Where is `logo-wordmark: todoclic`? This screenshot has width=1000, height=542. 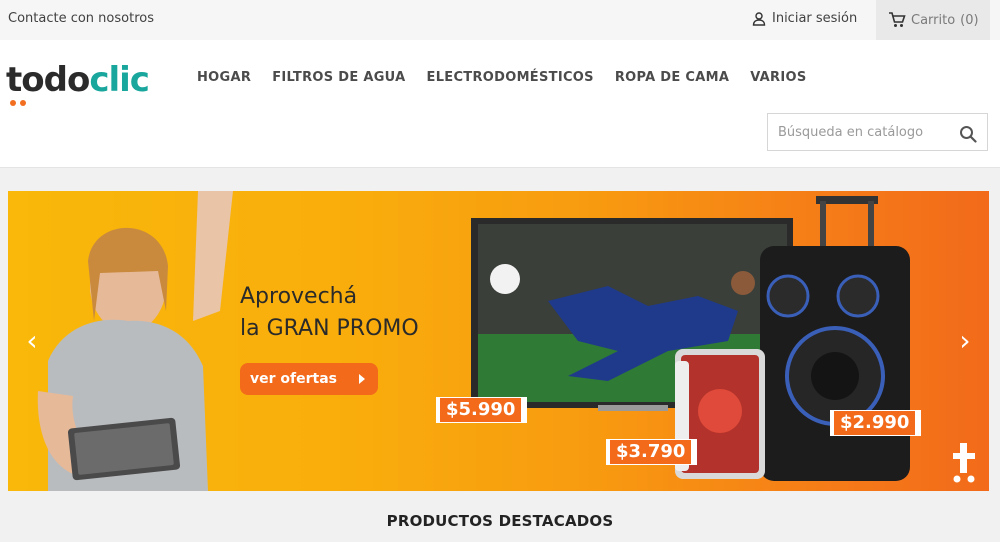
logo-wordmark: todoclic is located at coordinates (78, 80).